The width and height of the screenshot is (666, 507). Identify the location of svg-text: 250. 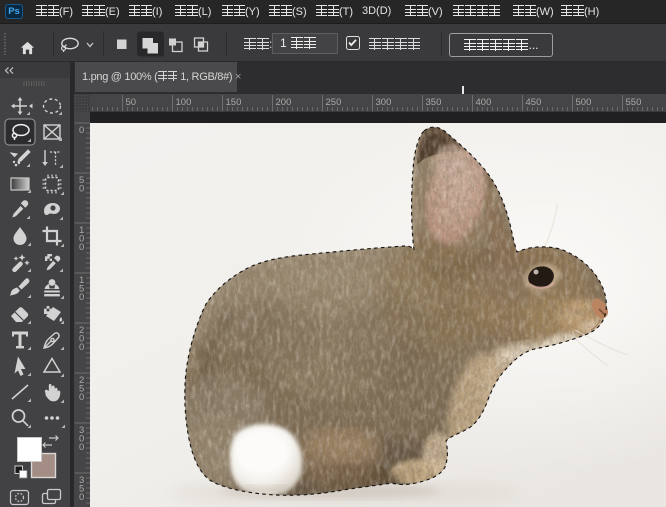
(334, 102).